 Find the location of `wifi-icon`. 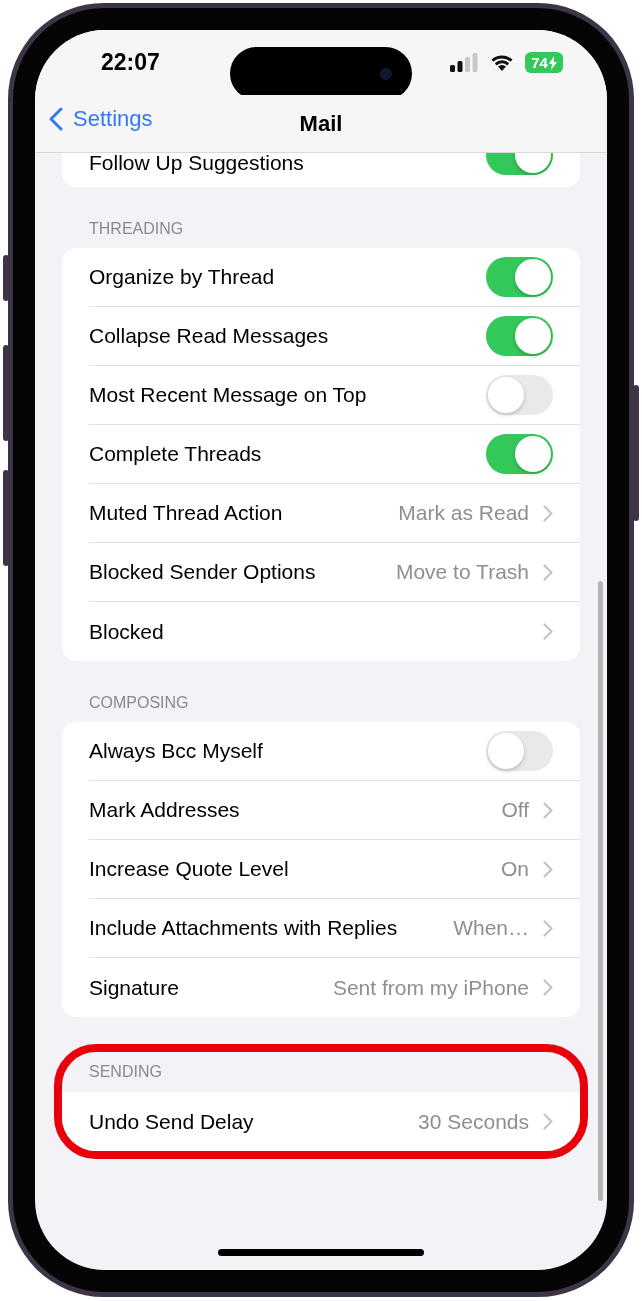

wifi-icon is located at coordinates (502, 62).